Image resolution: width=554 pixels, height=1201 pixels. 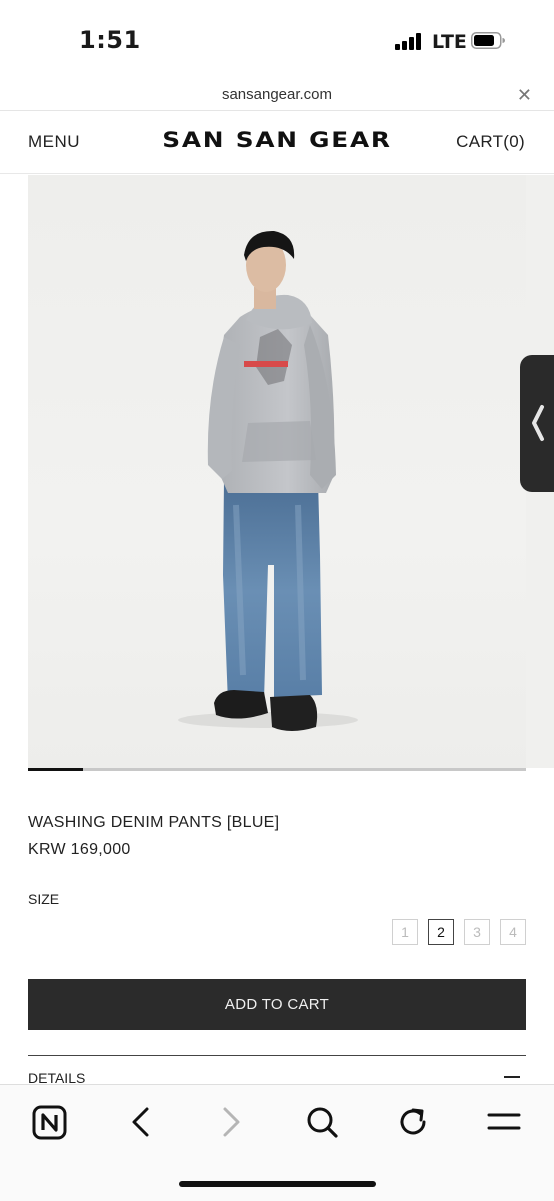 I want to click on network-type: LTE, so click(x=449, y=42).